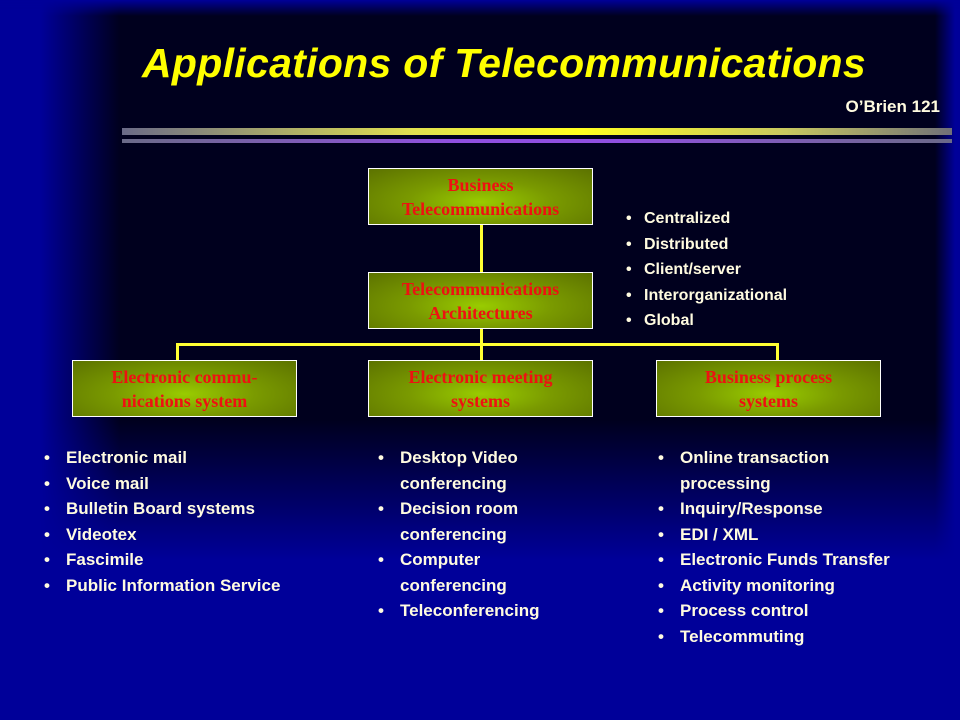 The height and width of the screenshot is (720, 960). I want to click on slide-title: Applications of Telecommunications, so click(504, 63).